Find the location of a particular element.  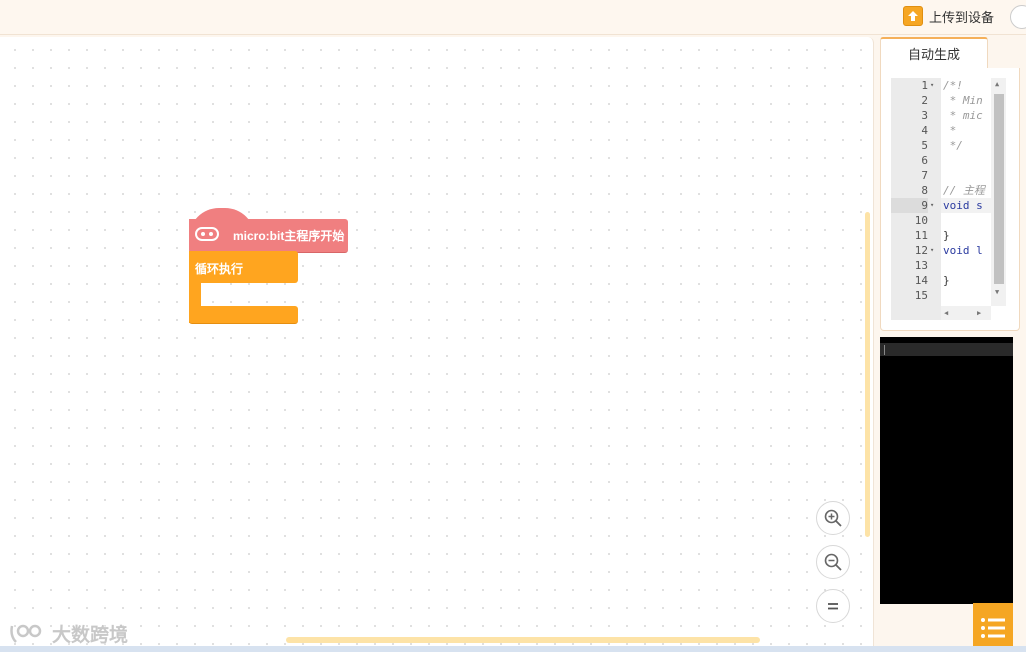

zoom-out-icon is located at coordinates (833, 562).